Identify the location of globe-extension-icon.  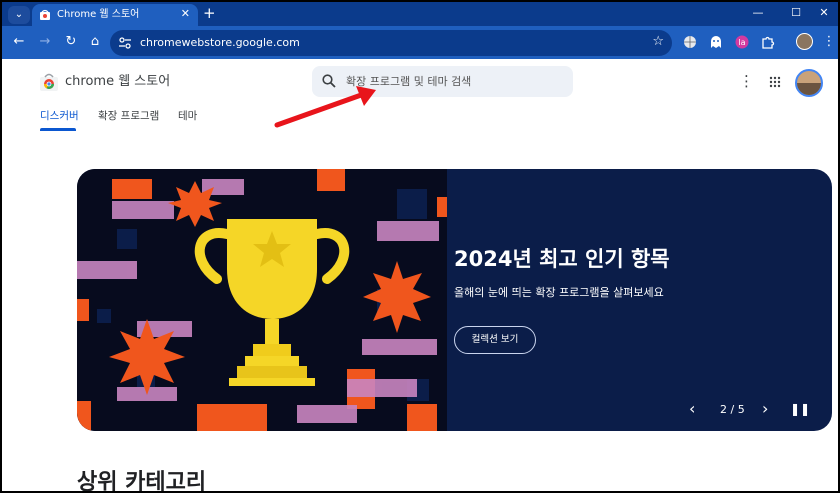
(690, 42).